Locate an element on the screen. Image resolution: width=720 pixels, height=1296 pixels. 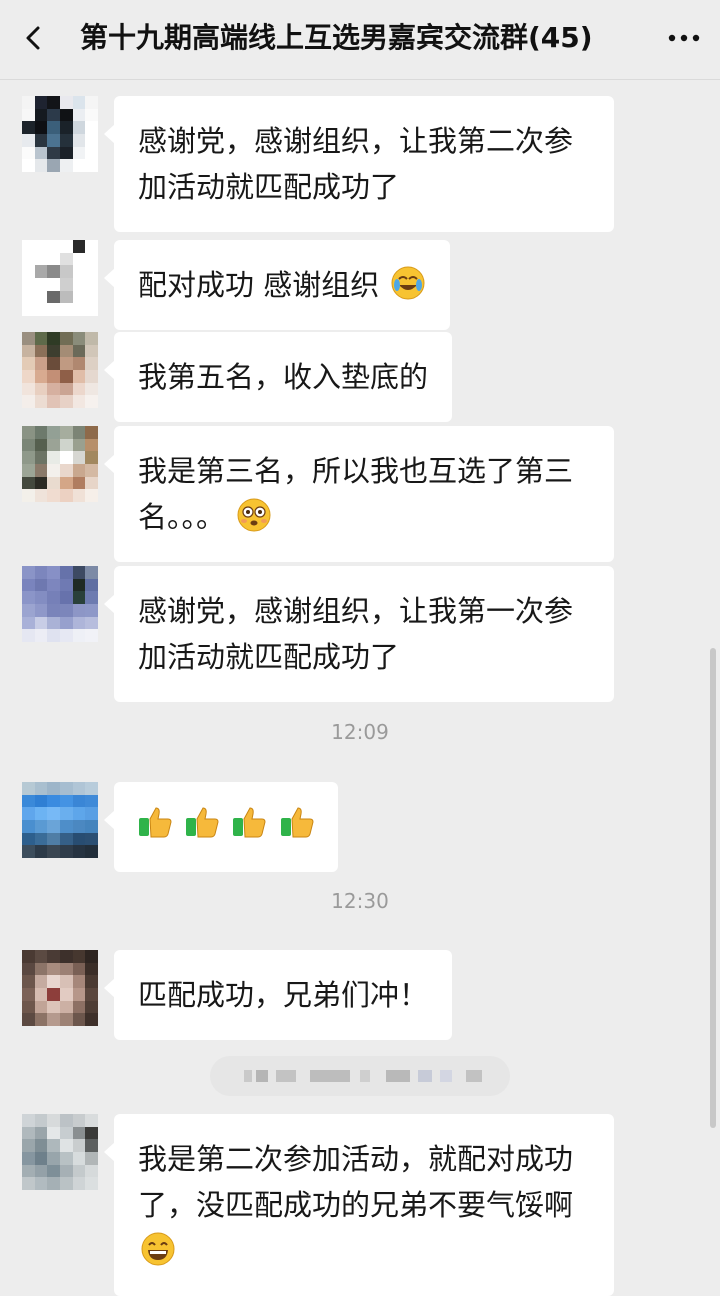
message-bubble: 我是第二次参加活动，就配对成功了，没匹配成功的兄弟不要气馁啊 is located at coordinates (359, 1205).